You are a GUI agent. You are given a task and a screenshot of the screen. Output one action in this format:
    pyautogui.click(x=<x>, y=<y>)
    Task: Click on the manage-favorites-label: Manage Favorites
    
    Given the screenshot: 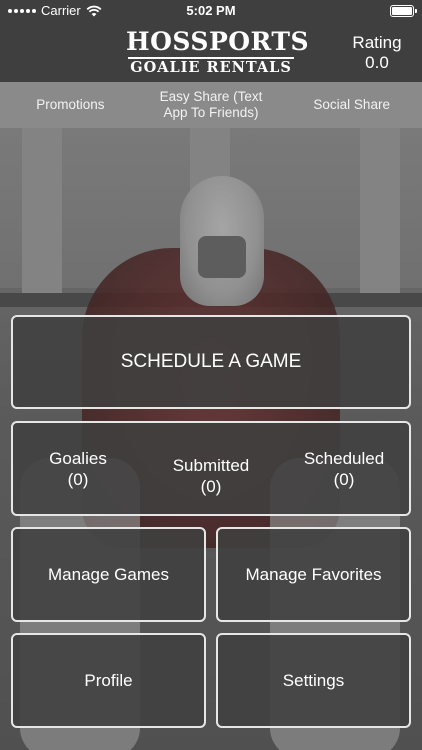 What is the action you would take?
    pyautogui.click(x=313, y=574)
    